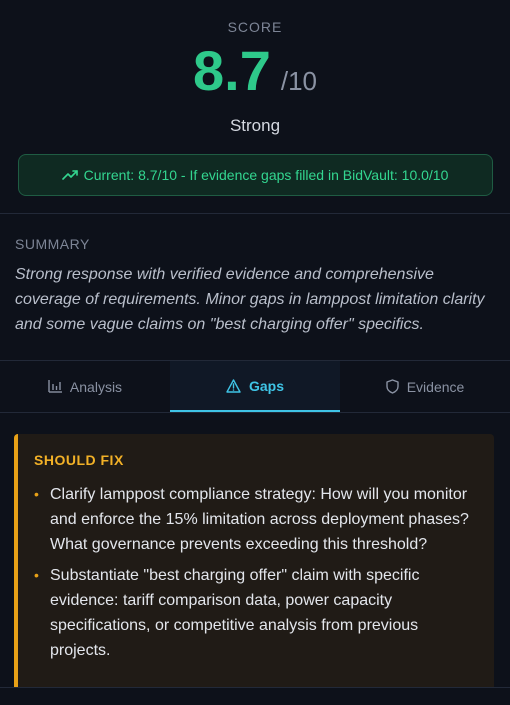 The height and width of the screenshot is (705, 510). What do you see at coordinates (255, 125) in the screenshot?
I see `score-rating: Strong` at bounding box center [255, 125].